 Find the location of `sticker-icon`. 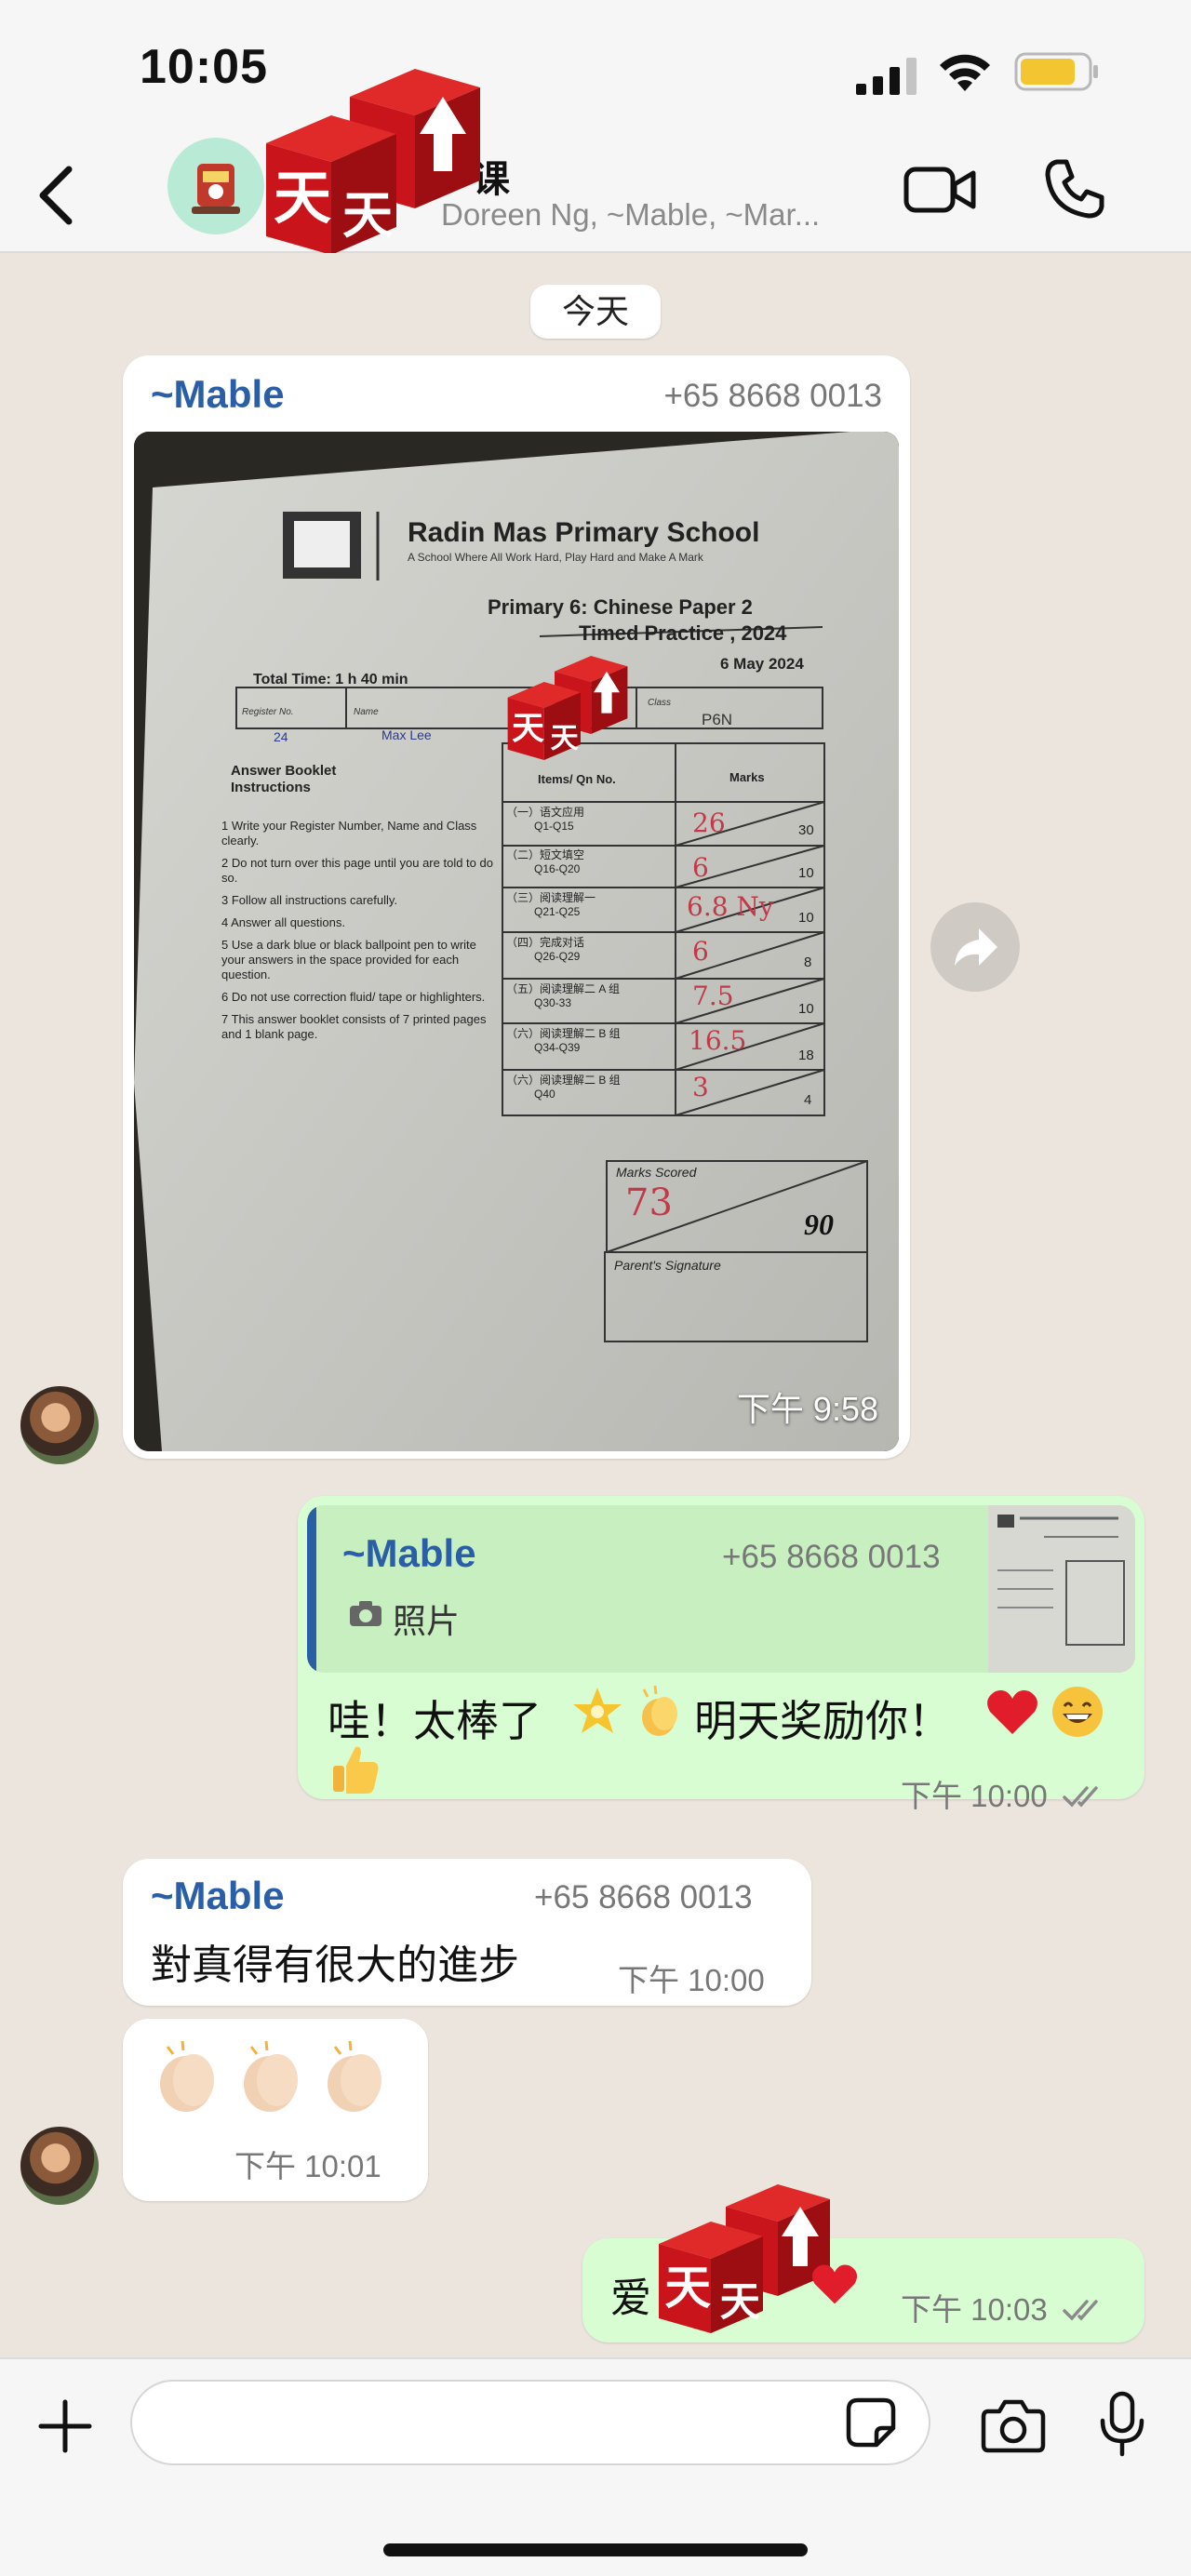

sticker-icon is located at coordinates (871, 2422).